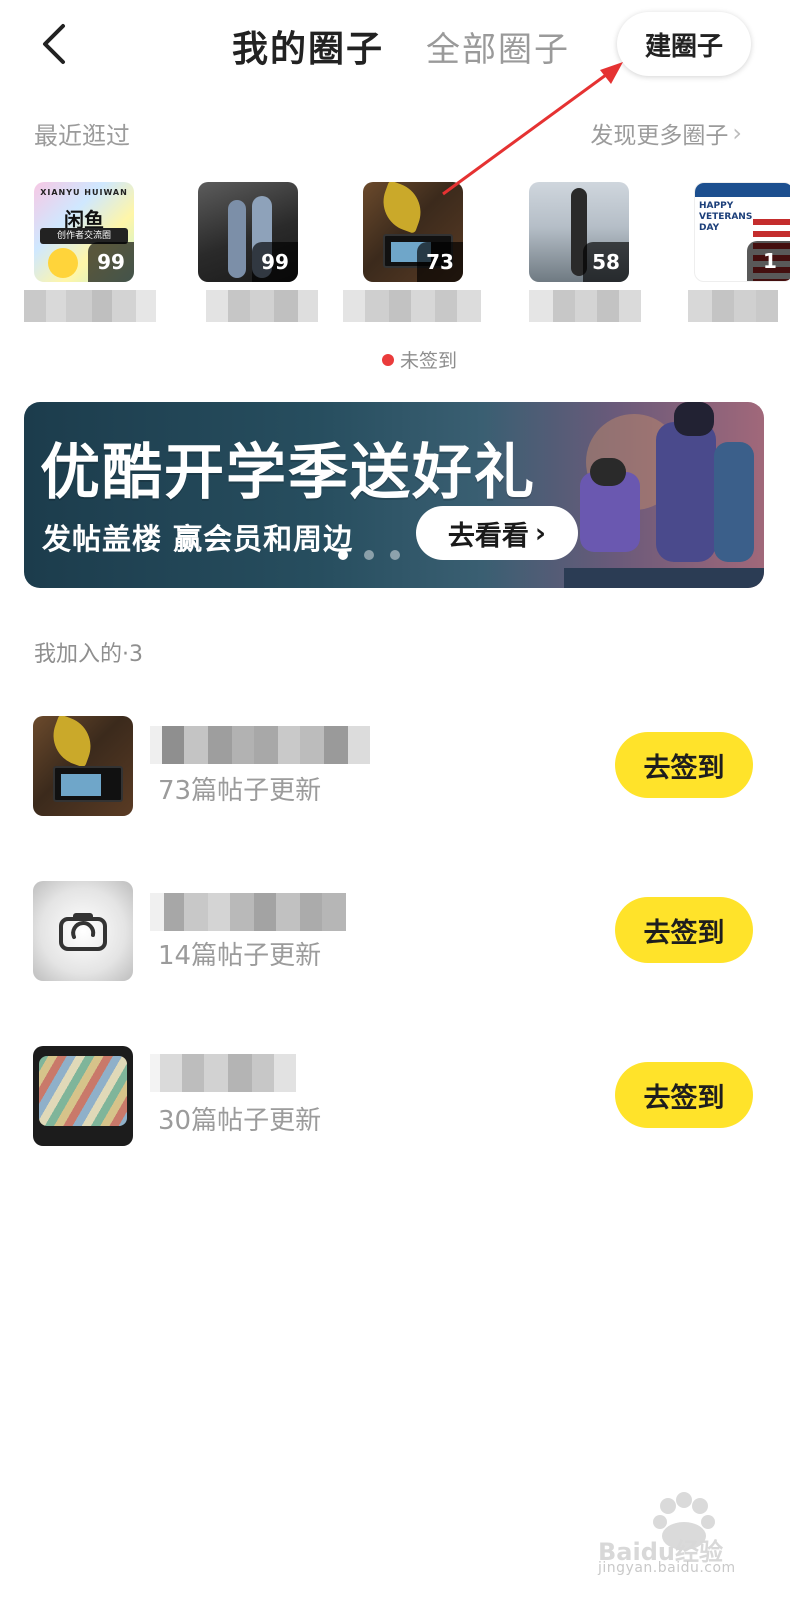 Image resolution: width=790 pixels, height=1600 pixels. Describe the element at coordinates (88, 654) in the screenshot. I see `joined-section-title: 我加入的·3` at that location.